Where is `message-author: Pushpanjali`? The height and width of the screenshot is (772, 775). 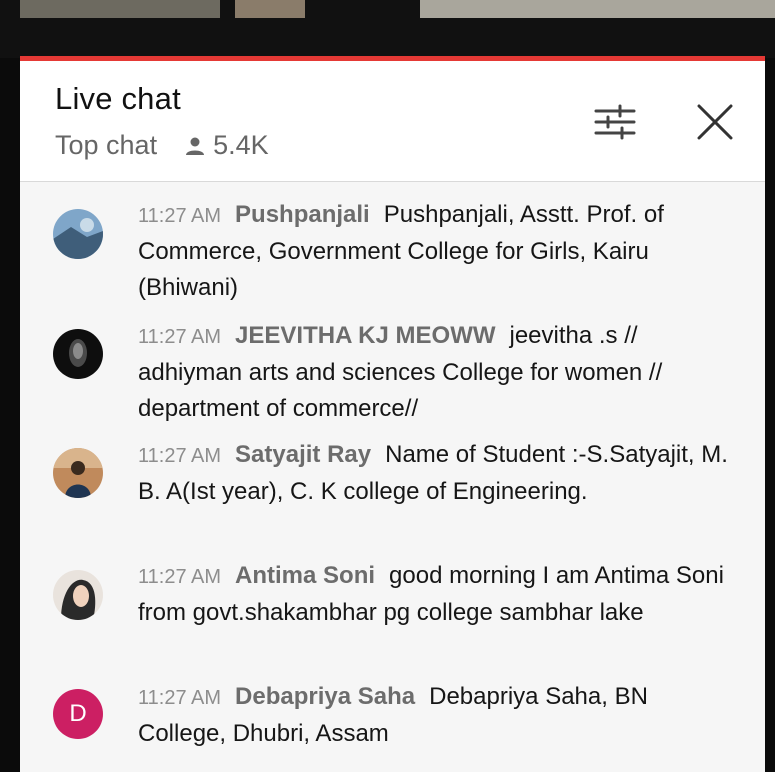
message-author: Pushpanjali is located at coordinates (302, 214).